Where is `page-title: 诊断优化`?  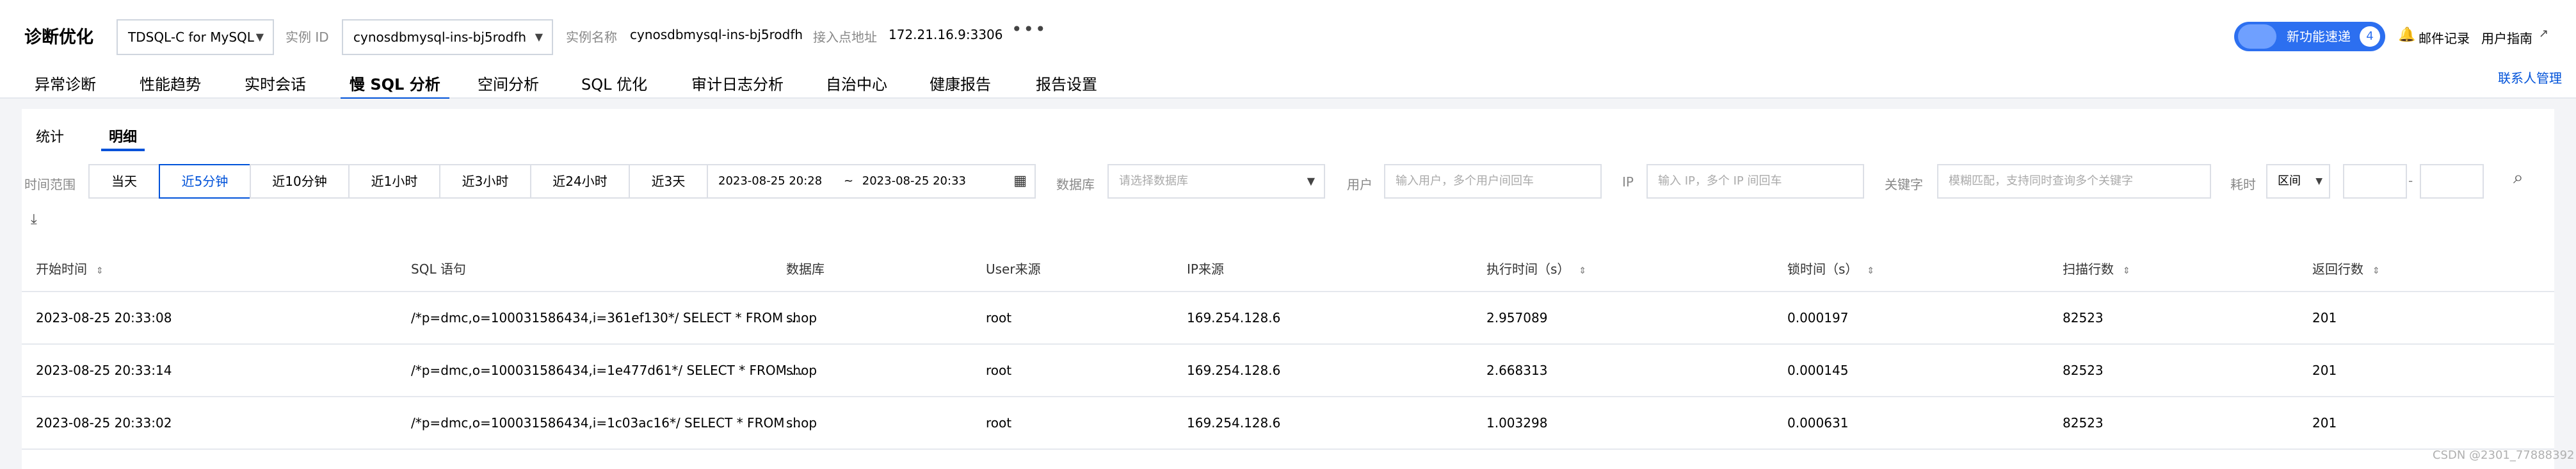 page-title: 诊断优化 is located at coordinates (58, 37).